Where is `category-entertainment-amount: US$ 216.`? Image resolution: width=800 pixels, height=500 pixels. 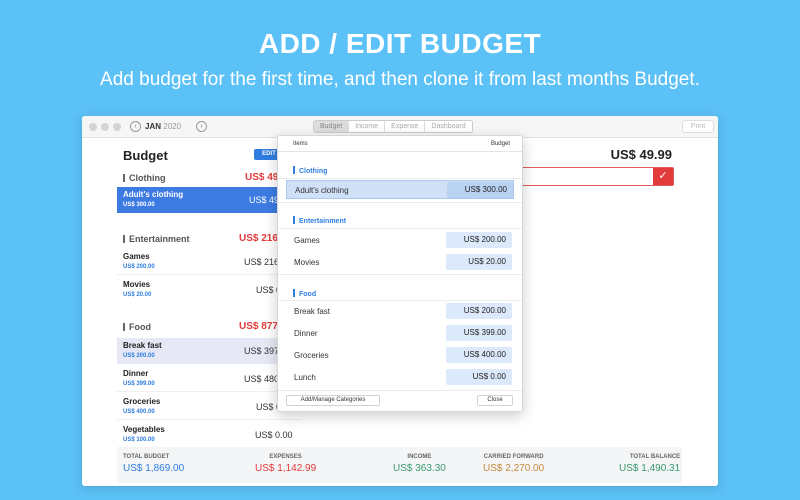
category-entertainment-amount: US$ 216. is located at coordinates (260, 238).